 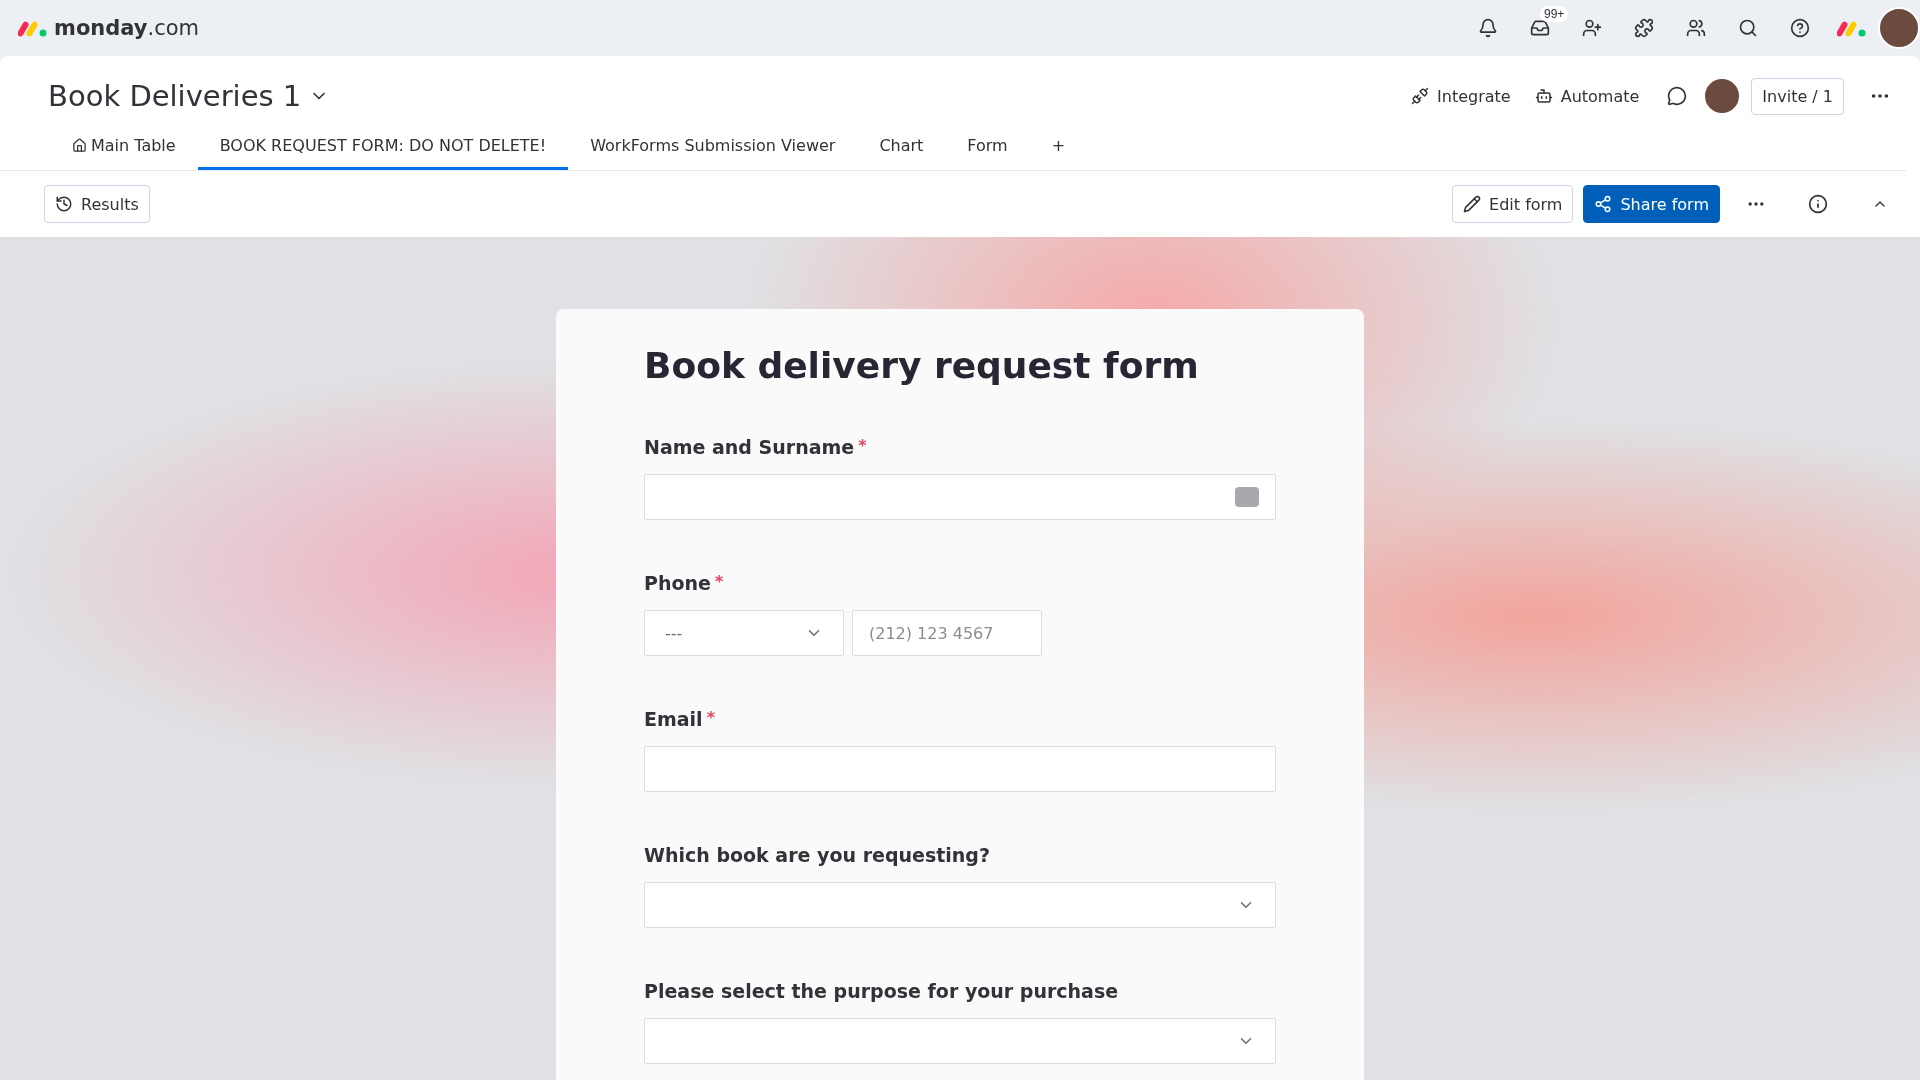 What do you see at coordinates (1554, 14) in the screenshot?
I see `count-badge: 99+` at bounding box center [1554, 14].